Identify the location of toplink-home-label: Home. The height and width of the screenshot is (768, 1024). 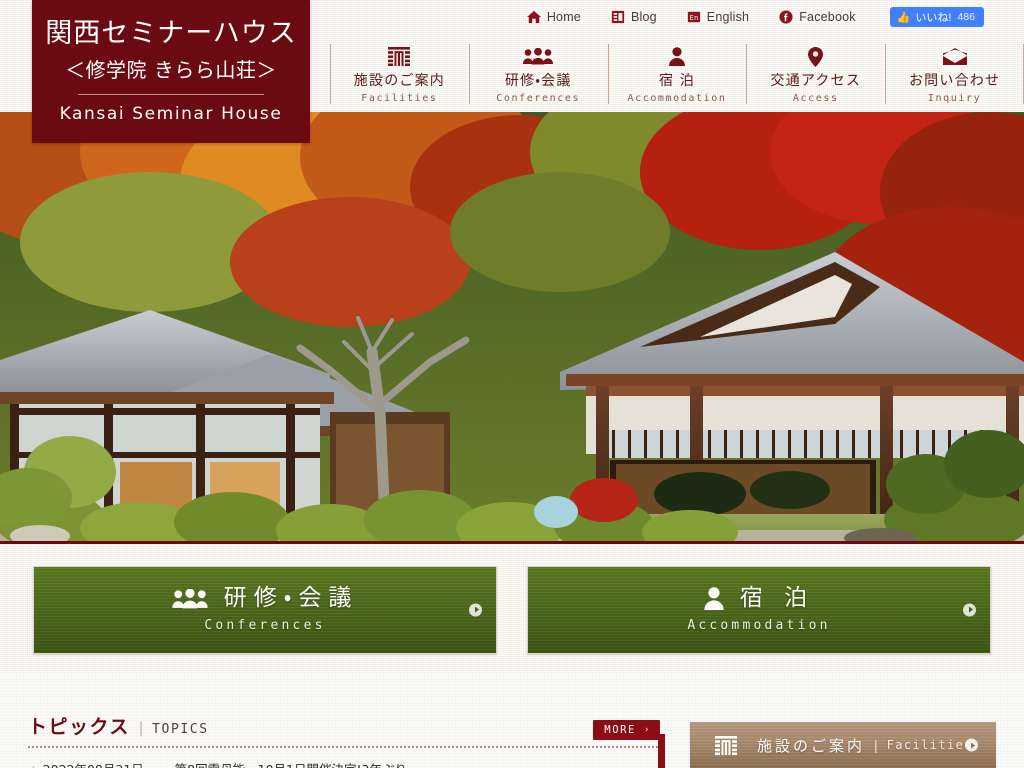
(563, 17).